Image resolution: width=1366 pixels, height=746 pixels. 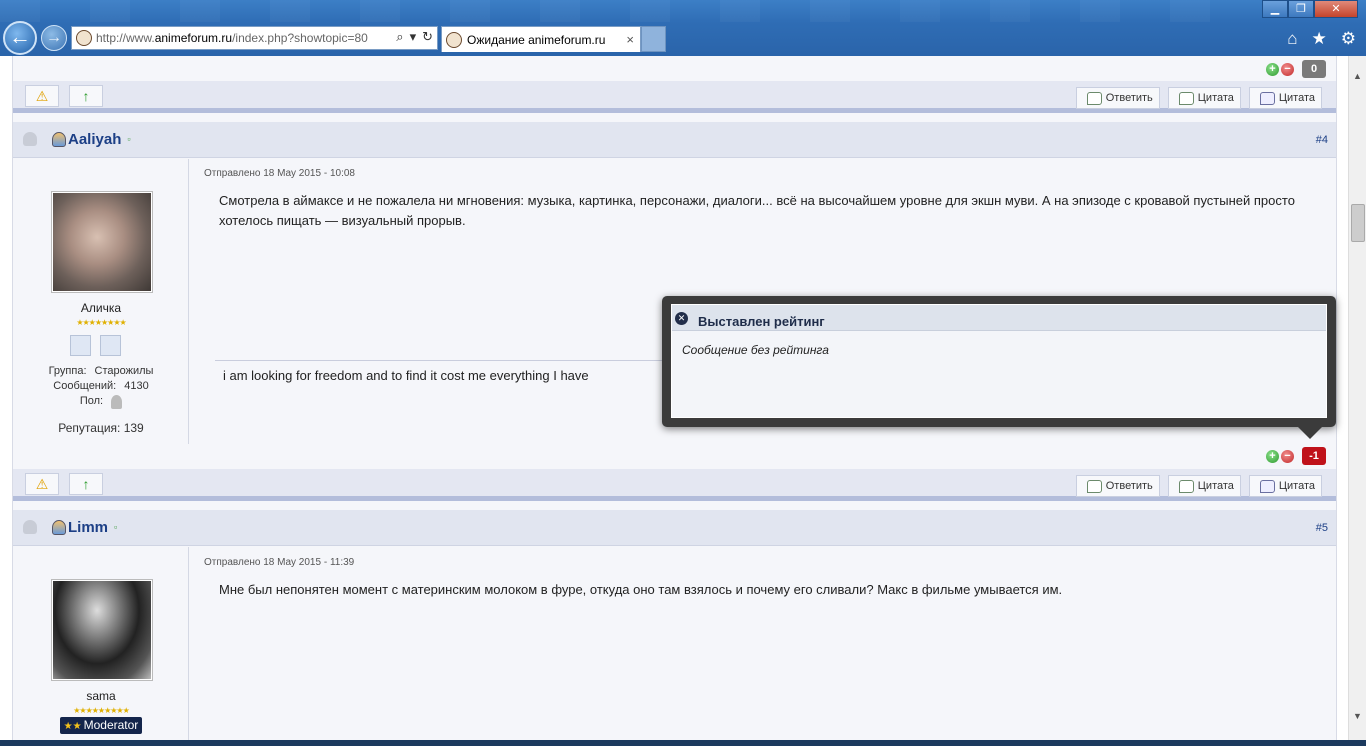 I want to click on forward-button: →, so click(x=54, y=38).